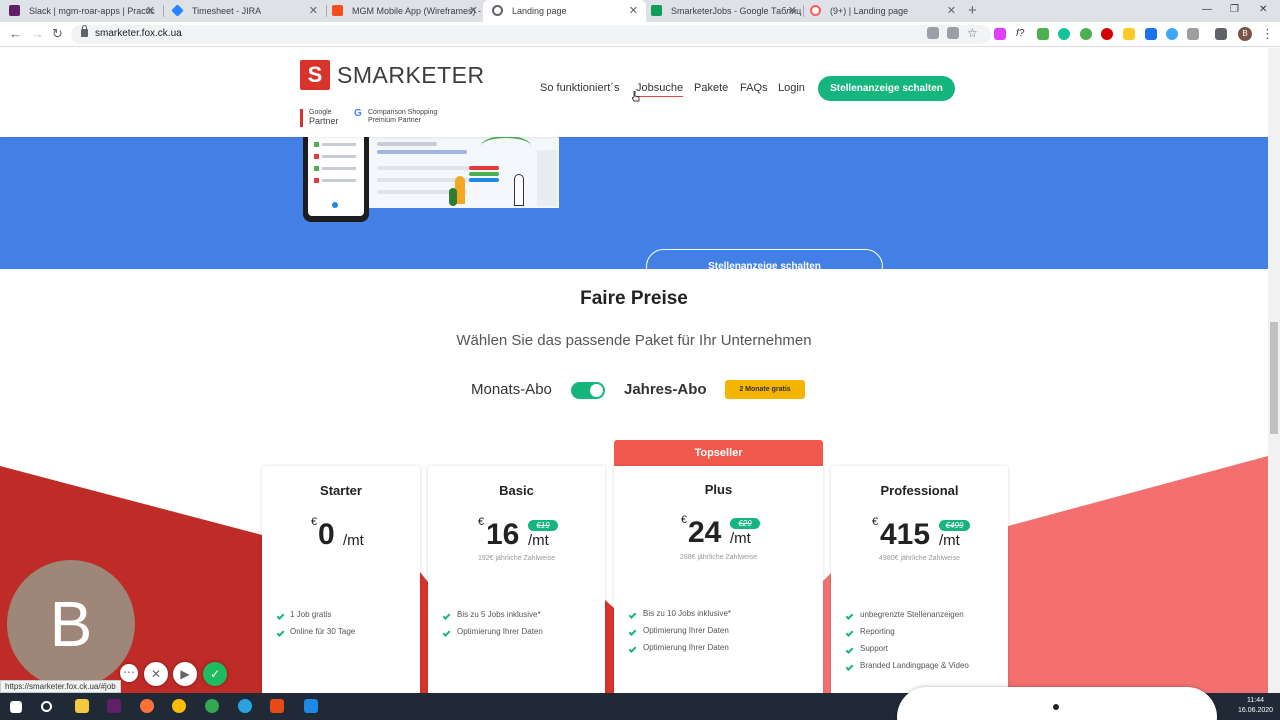  Describe the element at coordinates (1022, 34) in the screenshot. I see `formula-icon: f?` at that location.